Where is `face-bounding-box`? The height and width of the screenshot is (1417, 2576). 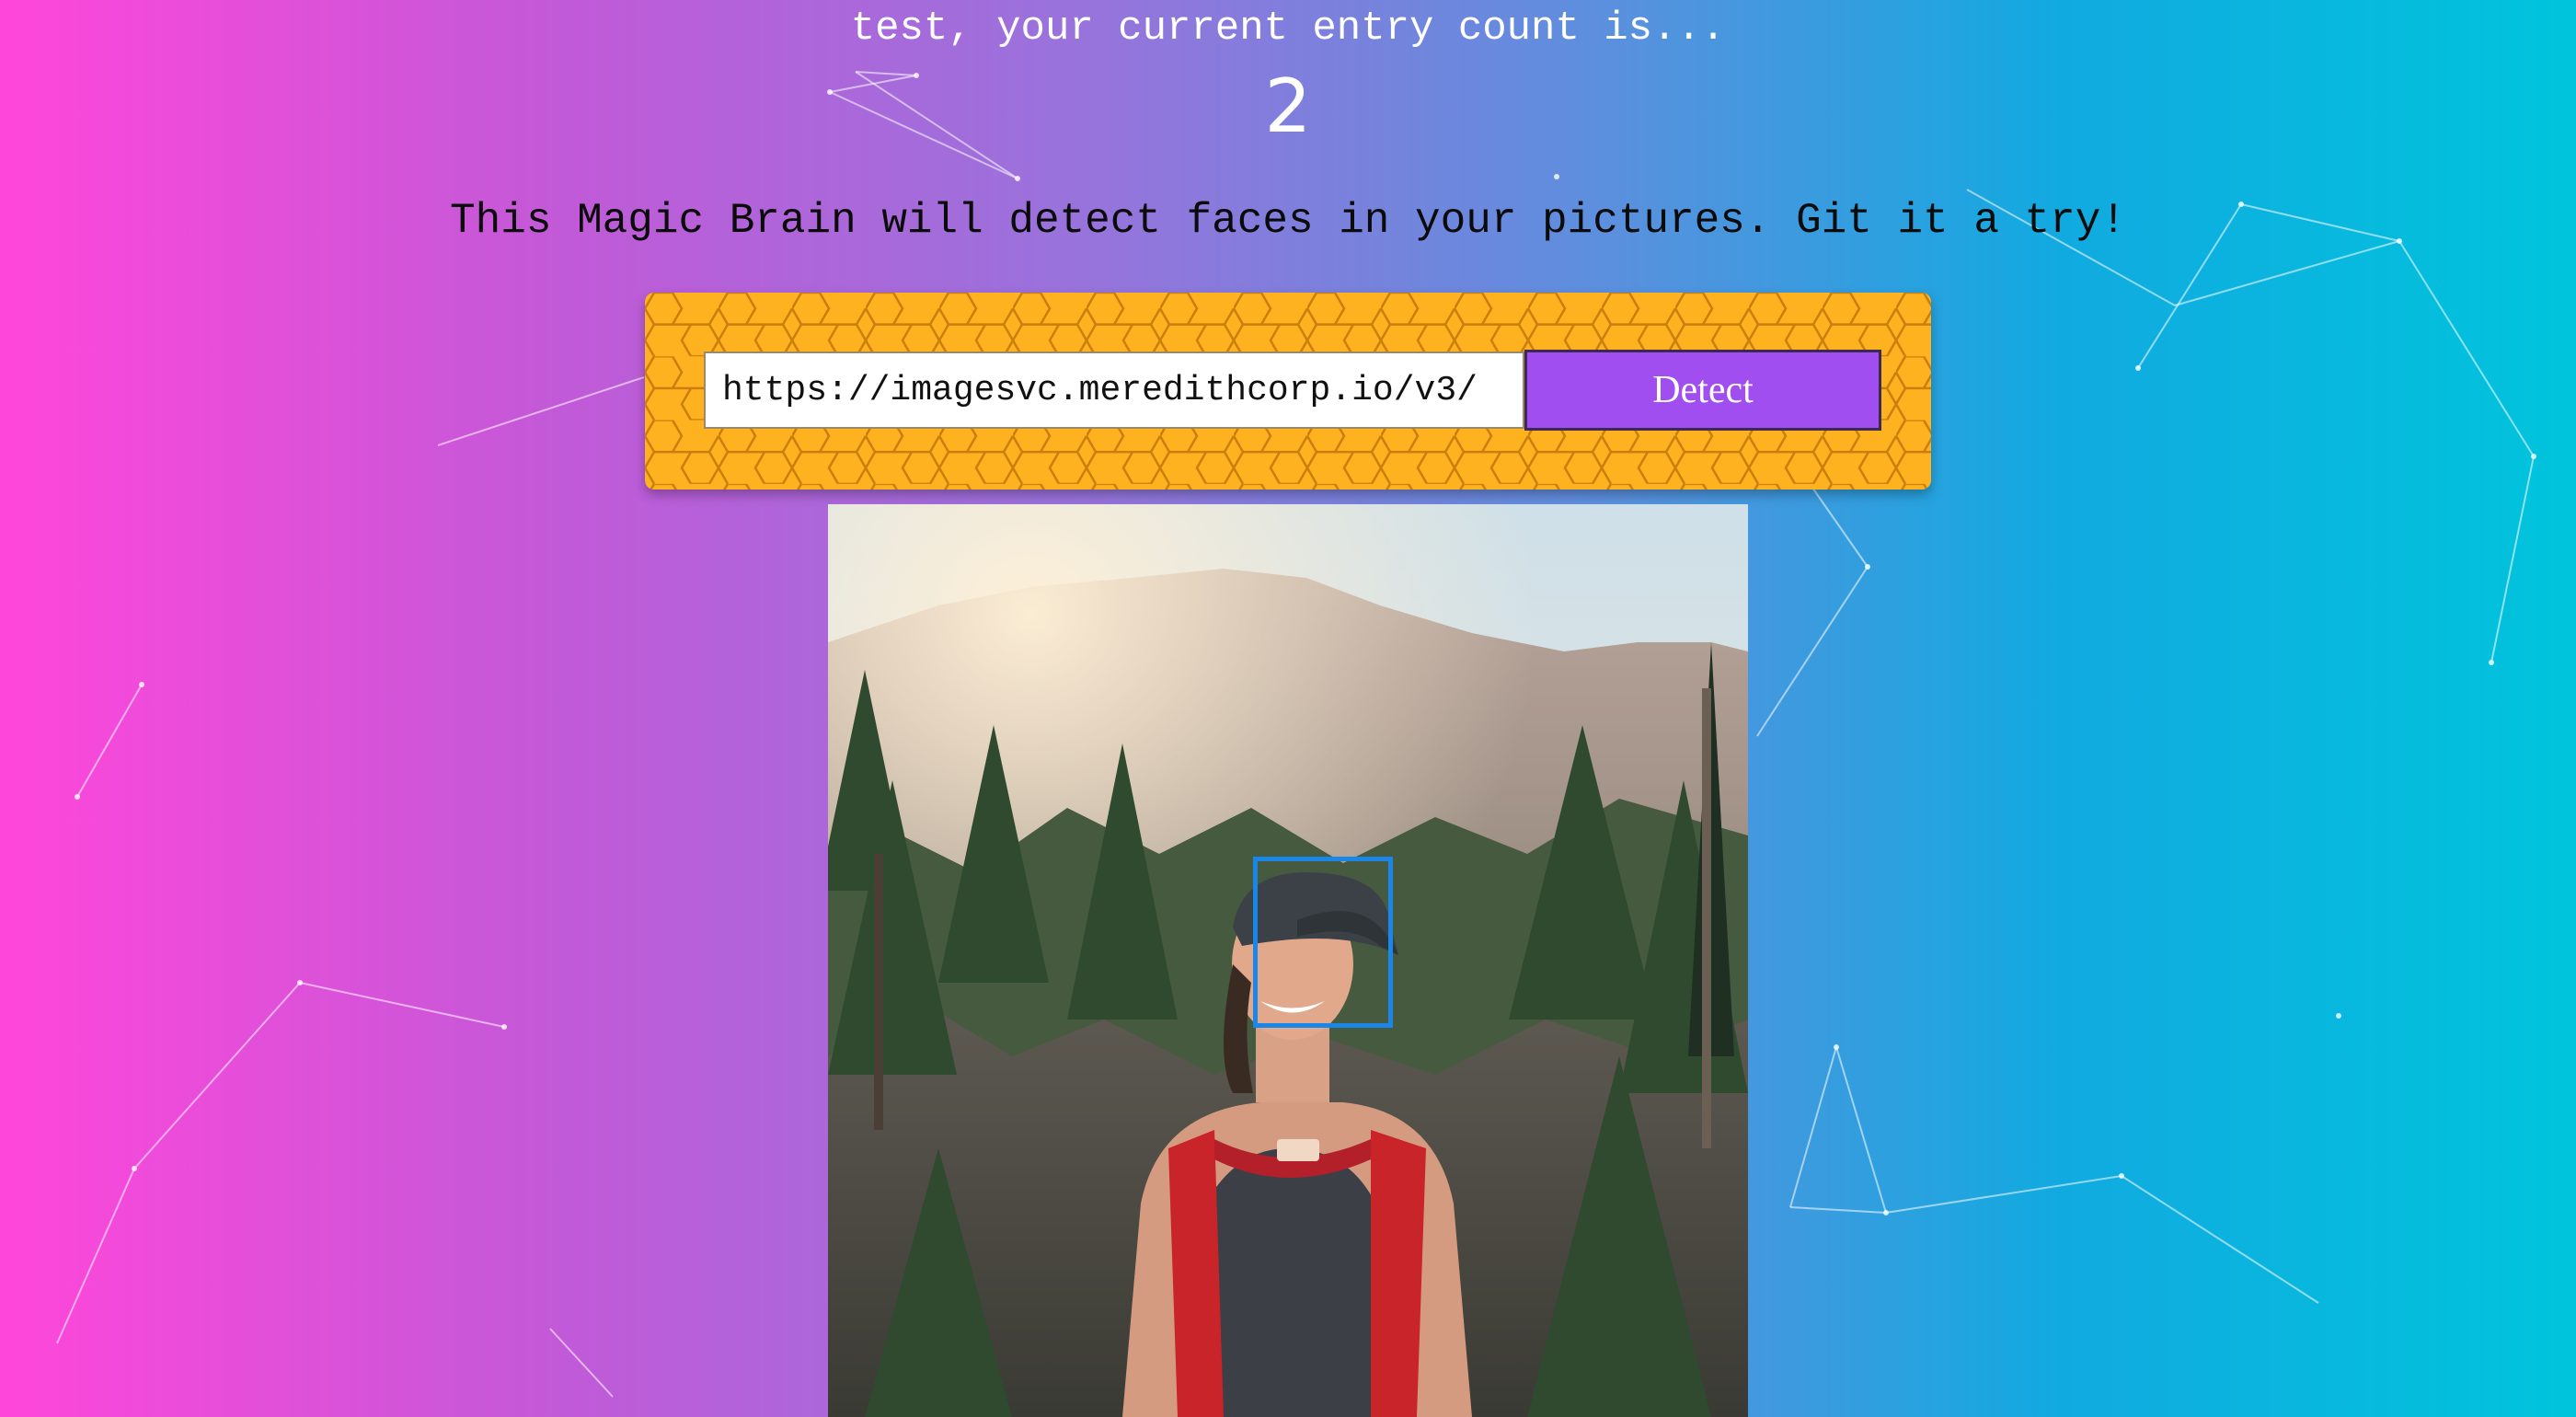
face-bounding-box is located at coordinates (1323, 942).